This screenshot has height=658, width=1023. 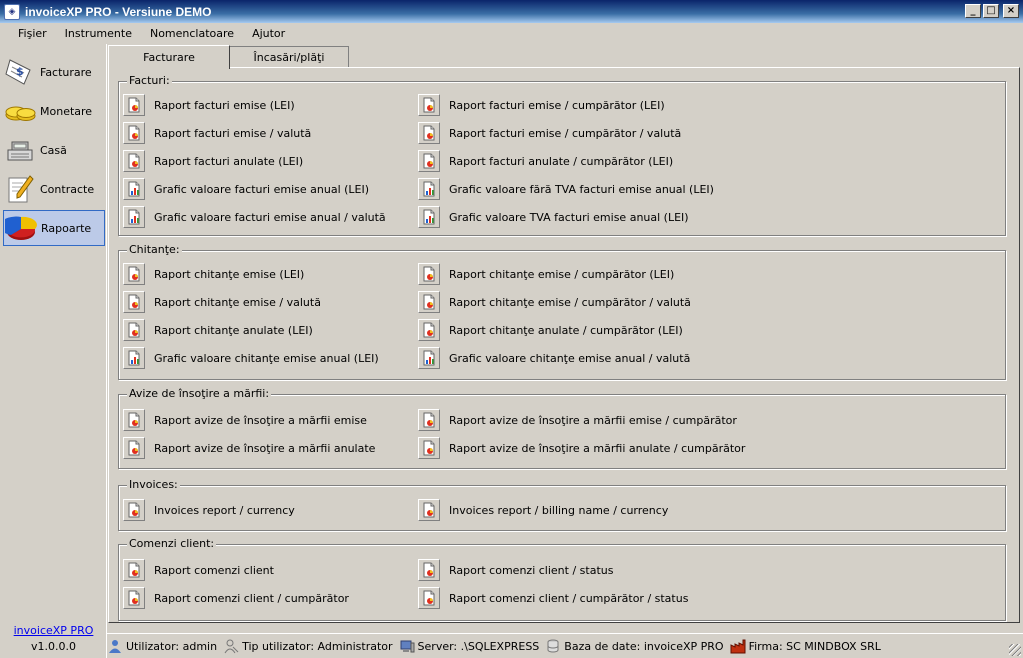 What do you see at coordinates (738, 646) in the screenshot?
I see `company-icon` at bounding box center [738, 646].